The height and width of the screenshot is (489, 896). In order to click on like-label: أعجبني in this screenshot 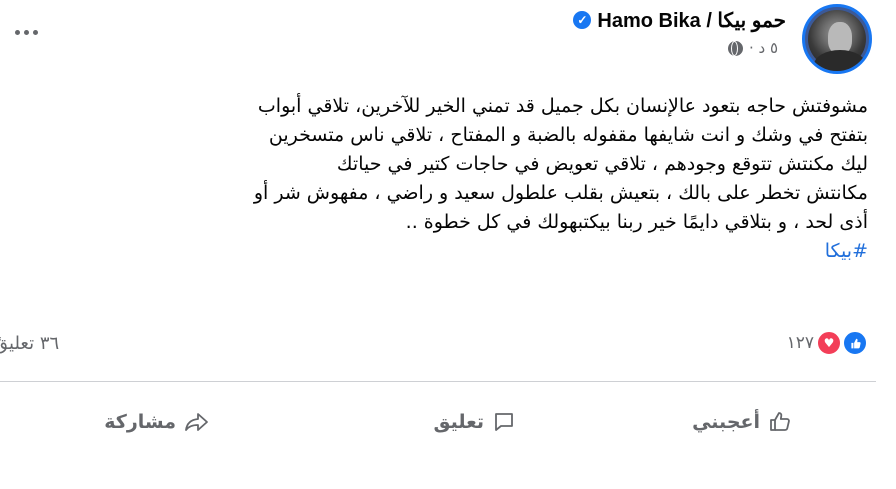, I will do `click(726, 422)`.